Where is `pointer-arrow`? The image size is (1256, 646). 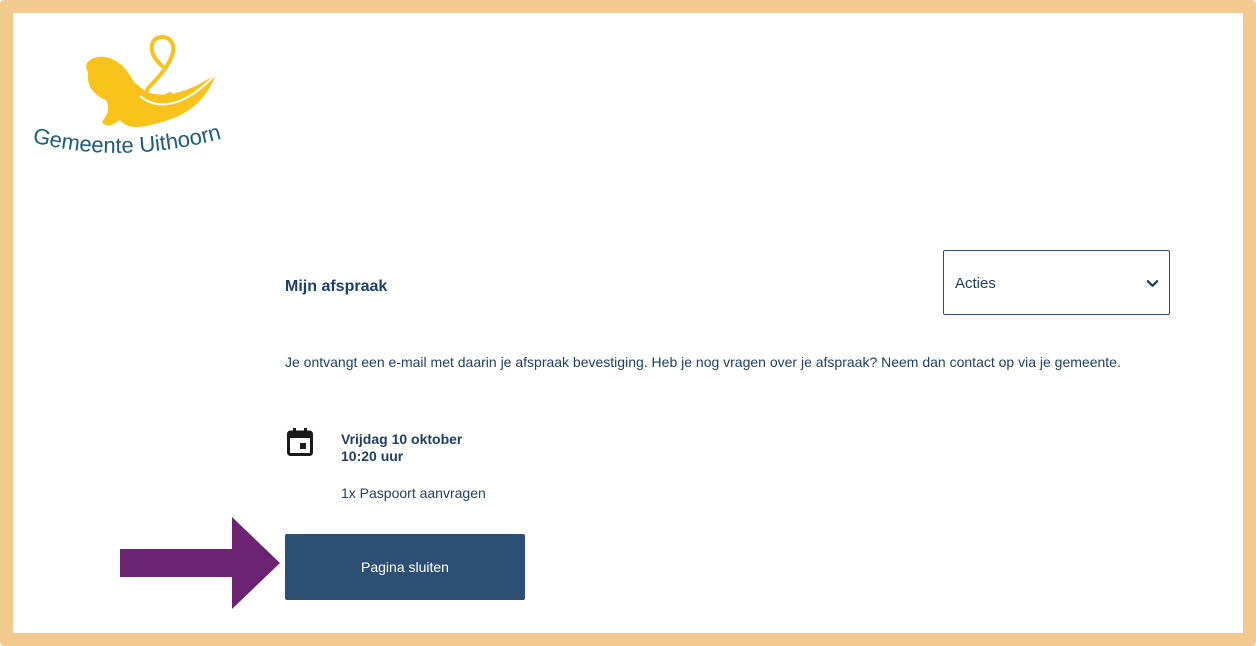 pointer-arrow is located at coordinates (200, 563).